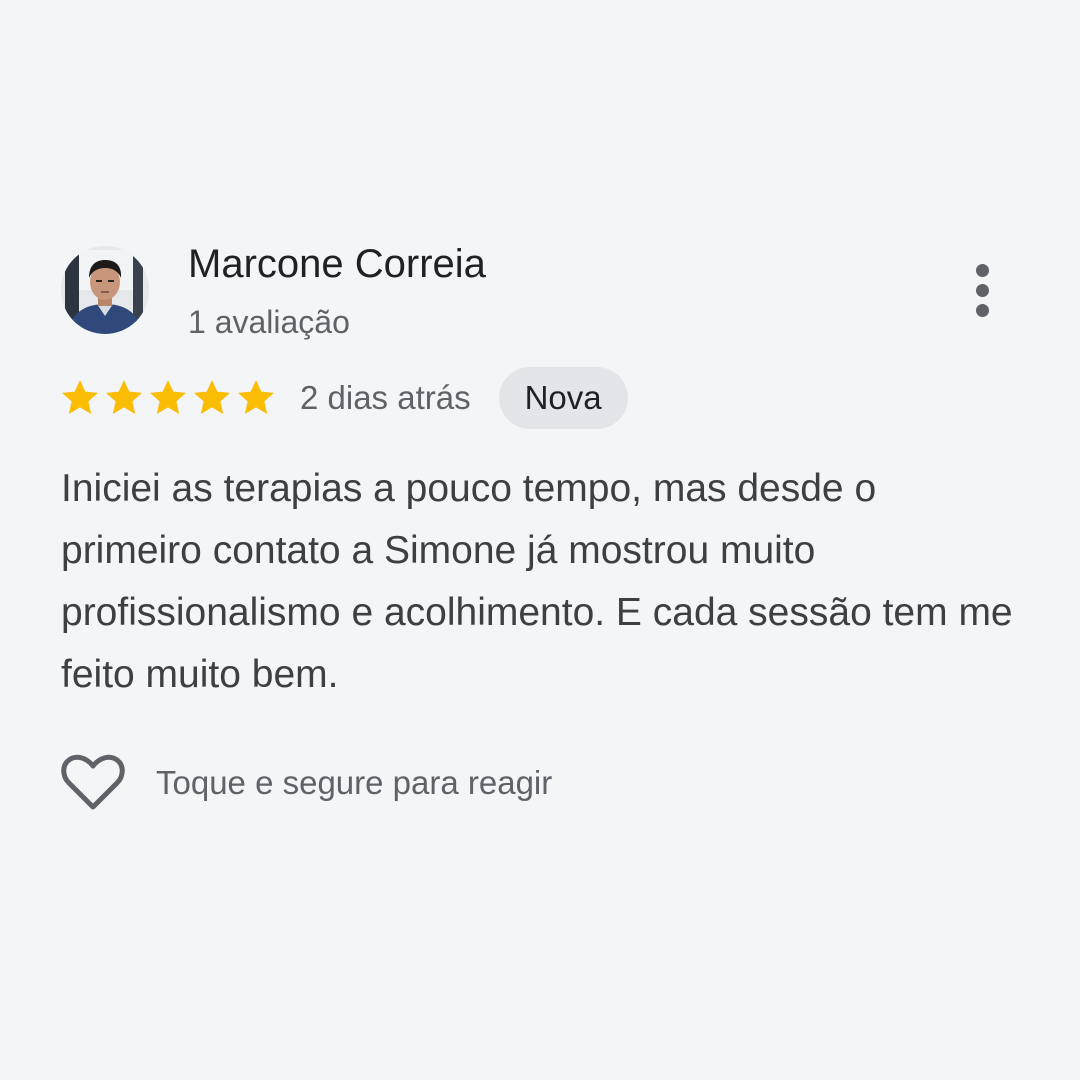 The height and width of the screenshot is (1080, 1080). I want to click on rating-row: 2 dias atrás Nova, so click(344, 398).